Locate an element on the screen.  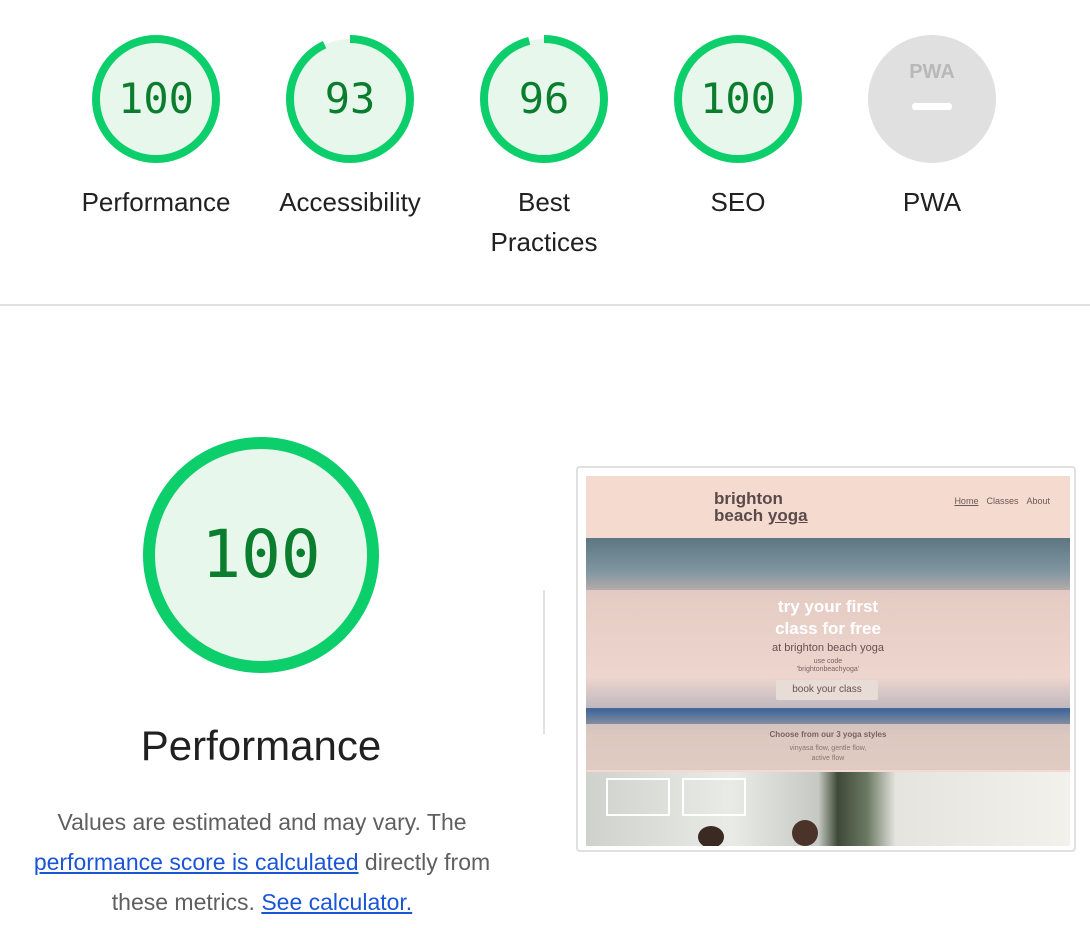
hero-code: use code 'brightonbeachyoga' is located at coordinates (828, 666).